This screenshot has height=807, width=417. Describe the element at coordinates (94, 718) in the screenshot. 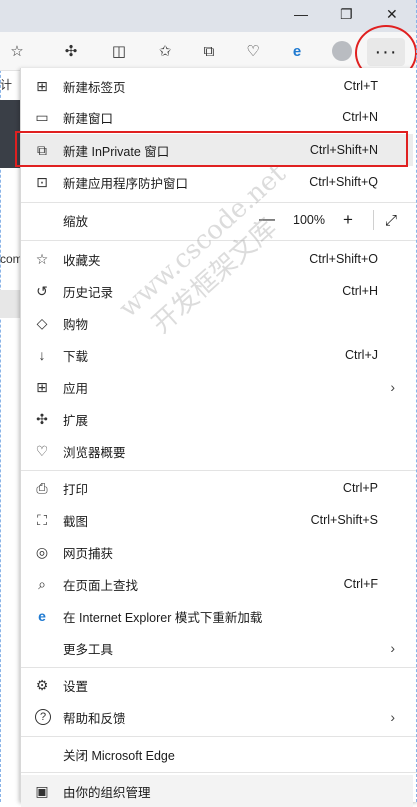

I see `menu-item-label: 帮助和反馈` at that location.